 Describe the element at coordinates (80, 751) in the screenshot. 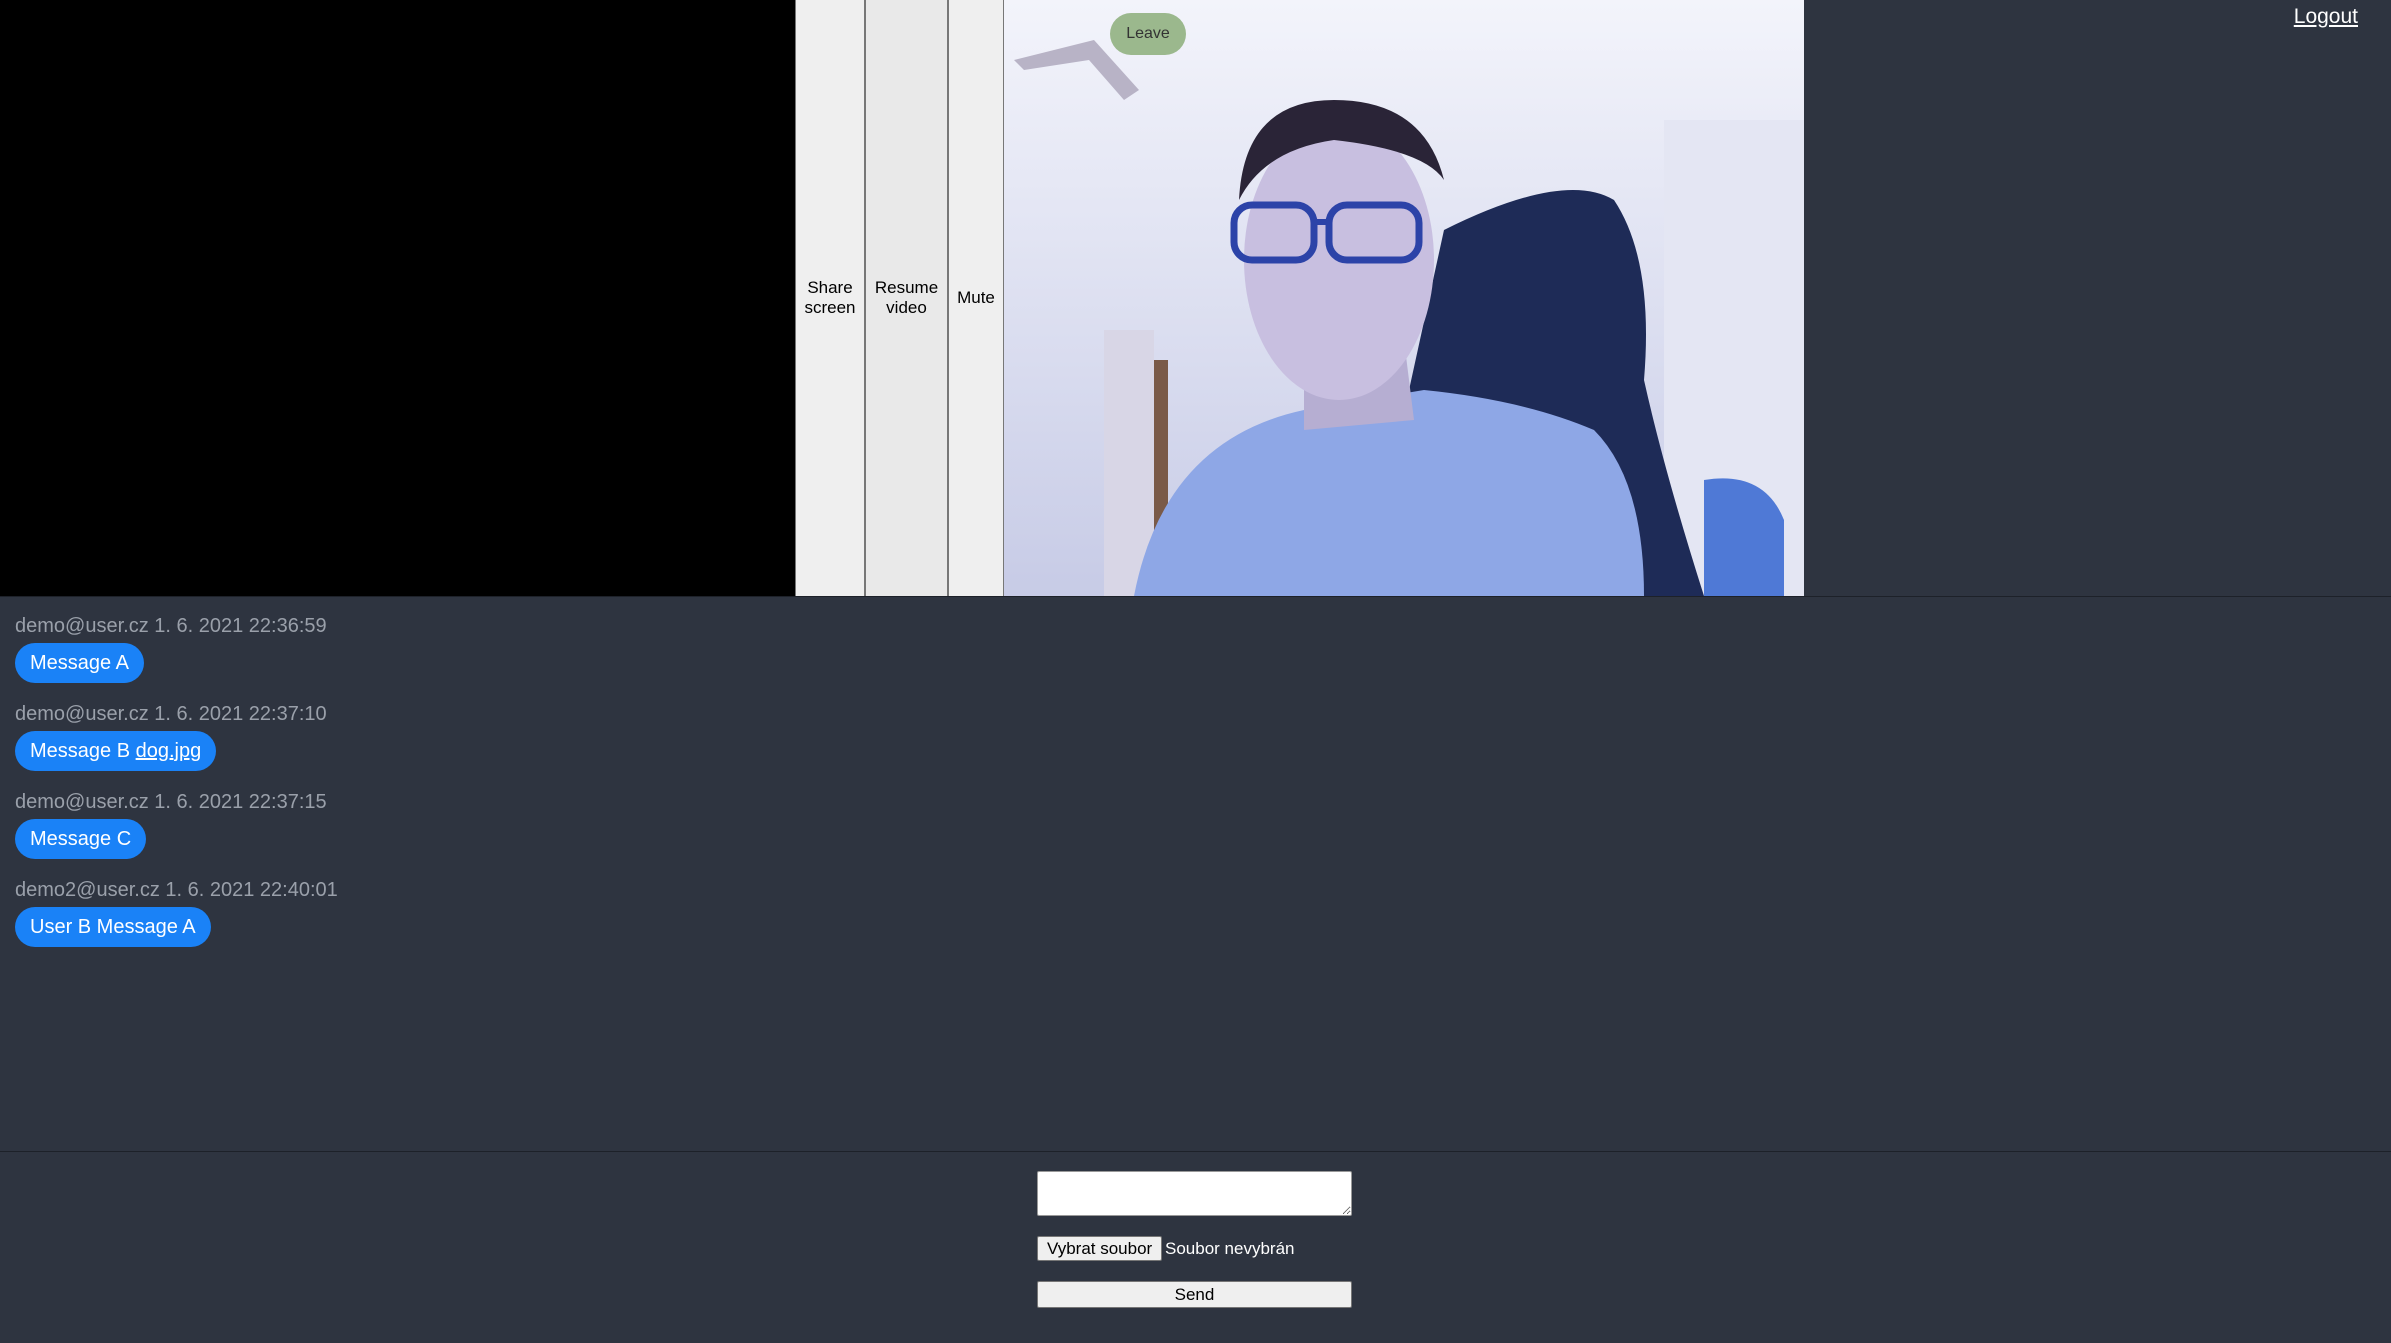

I see `message-text: Message B` at that location.